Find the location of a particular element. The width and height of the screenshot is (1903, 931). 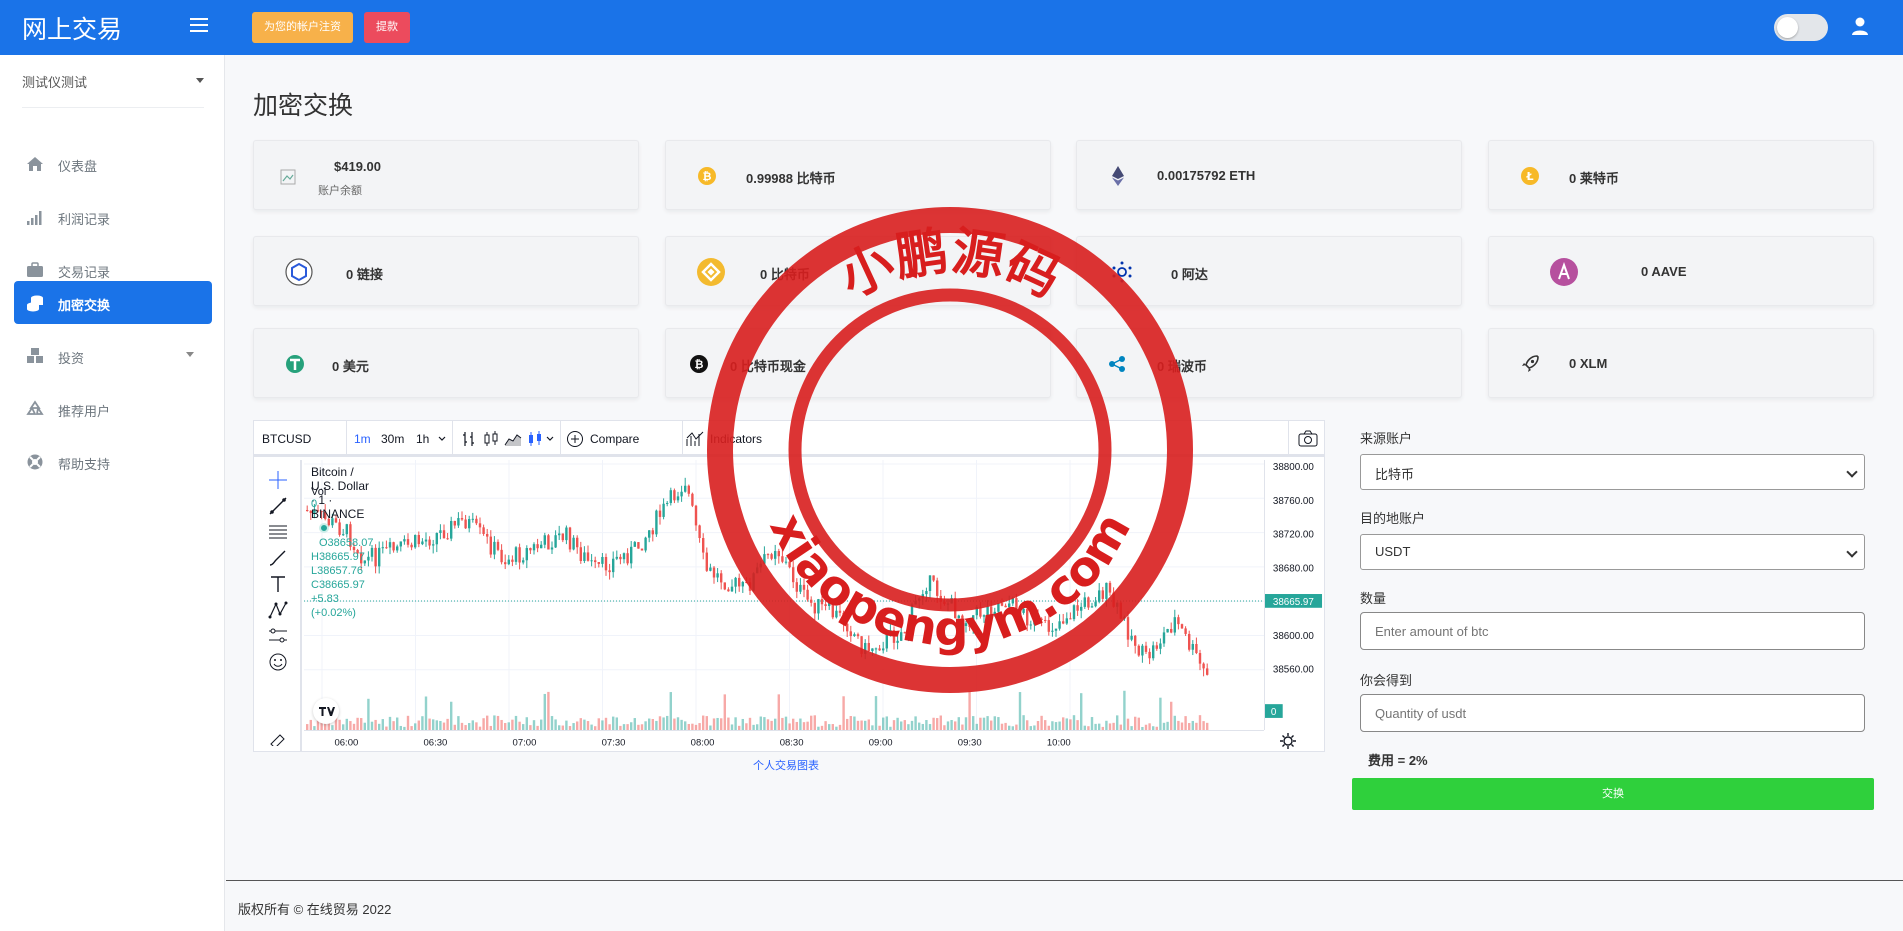

indicators-icon is located at coordinates (695, 439).